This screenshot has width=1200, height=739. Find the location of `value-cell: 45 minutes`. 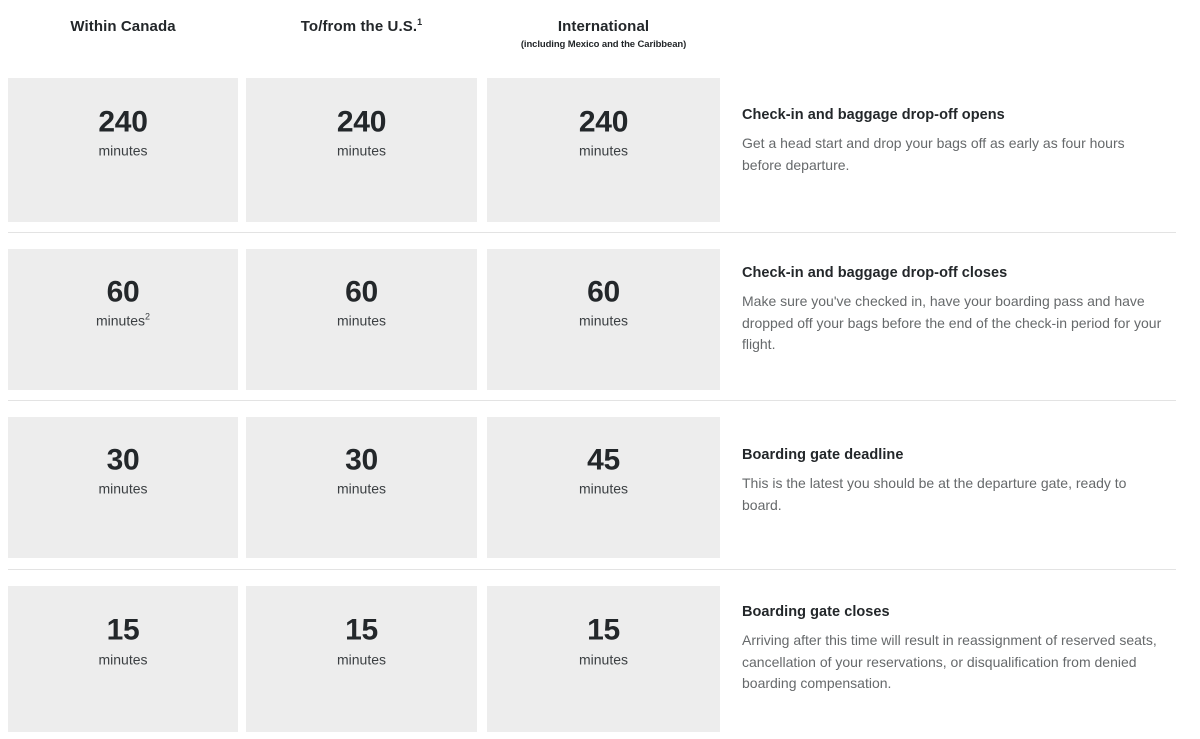

value-cell: 45 minutes is located at coordinates (603, 487).